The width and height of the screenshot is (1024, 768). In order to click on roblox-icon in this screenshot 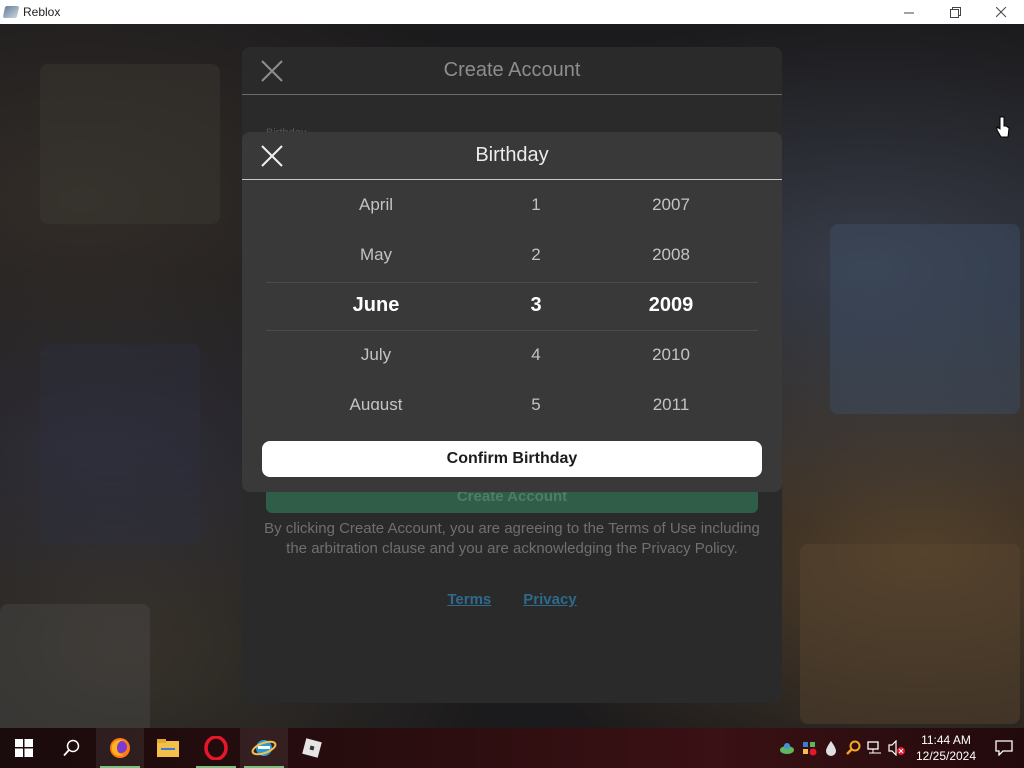, I will do `click(312, 748)`.